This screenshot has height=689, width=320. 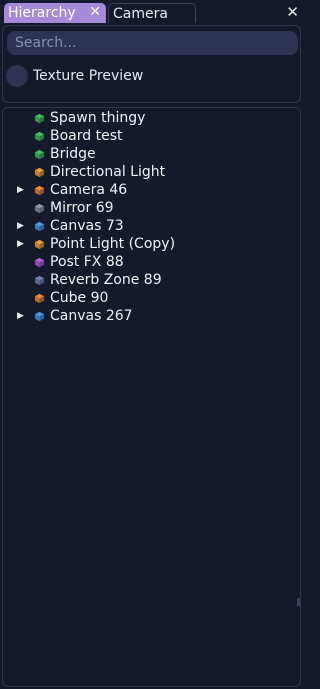 What do you see at coordinates (82, 208) in the screenshot?
I see `tree-item-label: Mirror 69` at bounding box center [82, 208].